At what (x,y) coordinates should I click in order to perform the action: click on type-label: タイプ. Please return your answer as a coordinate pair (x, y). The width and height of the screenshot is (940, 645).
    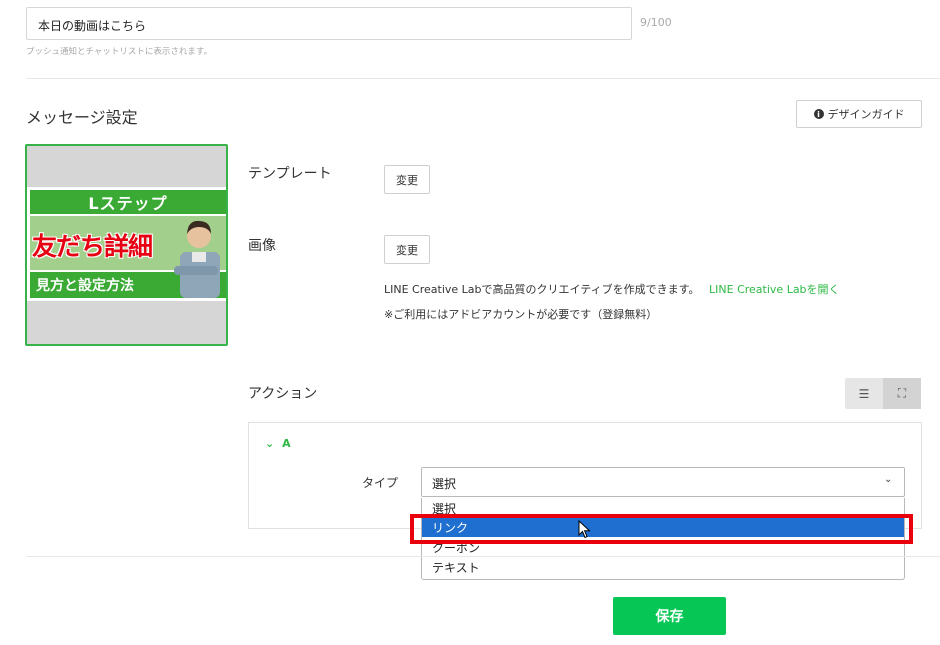
    Looking at the image, I should click on (380, 483).